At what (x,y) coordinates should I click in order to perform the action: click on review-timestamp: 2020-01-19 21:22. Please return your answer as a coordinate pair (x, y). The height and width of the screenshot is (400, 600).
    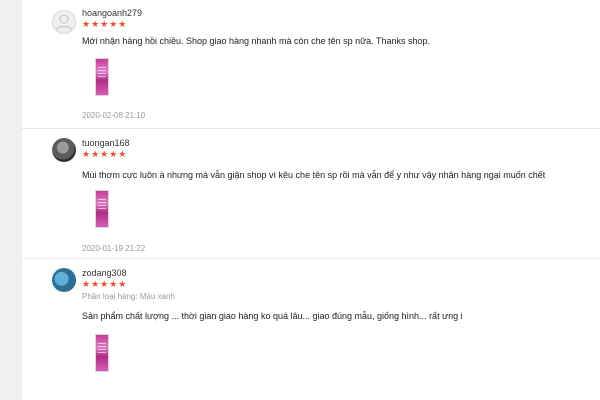
    Looking at the image, I should click on (114, 248).